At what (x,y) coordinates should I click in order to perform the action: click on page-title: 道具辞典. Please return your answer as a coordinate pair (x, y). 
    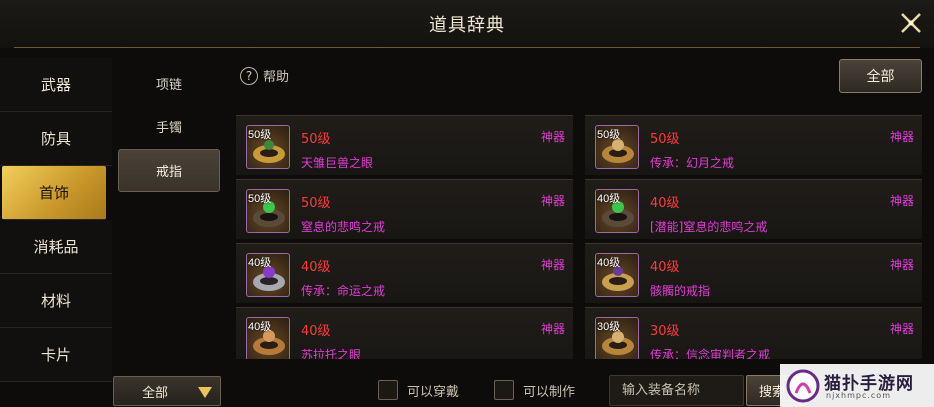
    Looking at the image, I should click on (467, 25).